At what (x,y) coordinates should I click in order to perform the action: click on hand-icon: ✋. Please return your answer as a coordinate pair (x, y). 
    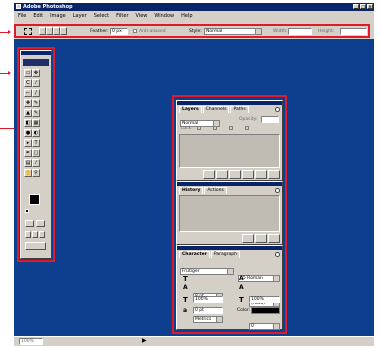
    Looking at the image, I should click on (28, 173).